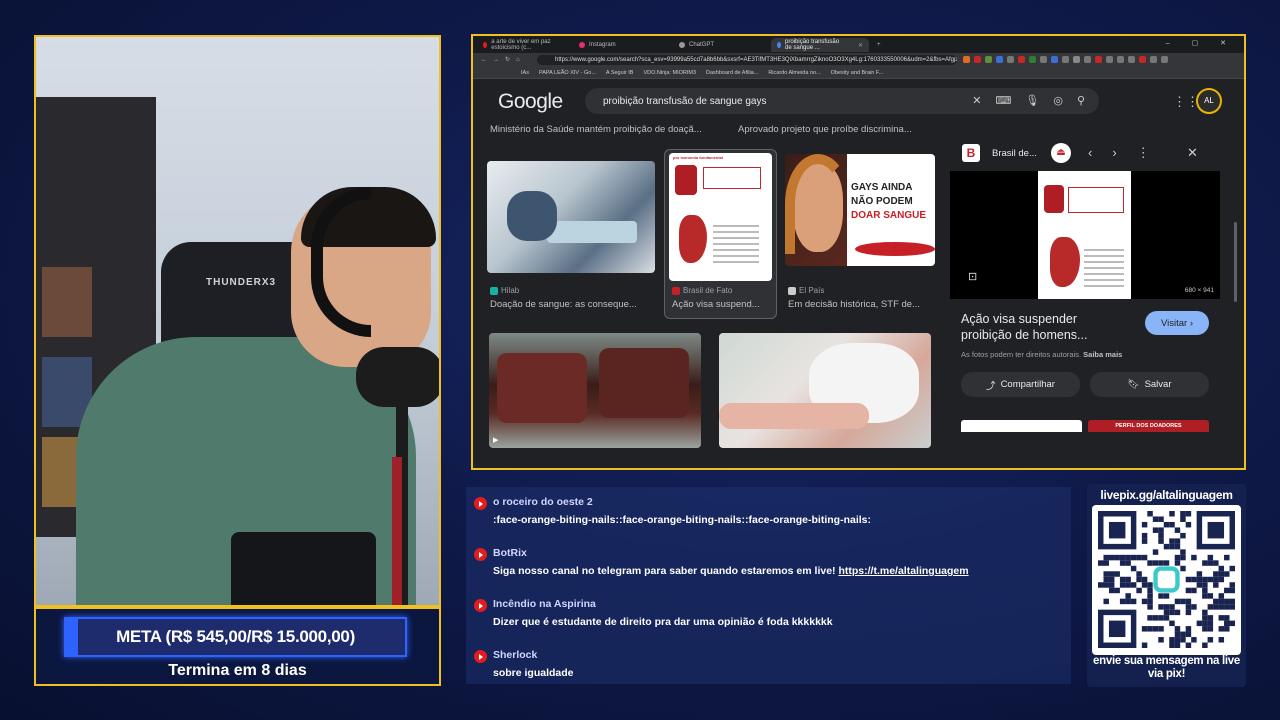 The image size is (1280, 720). Describe the element at coordinates (1143, 153) in the screenshot. I see `more-options-icon: ⋮` at that location.